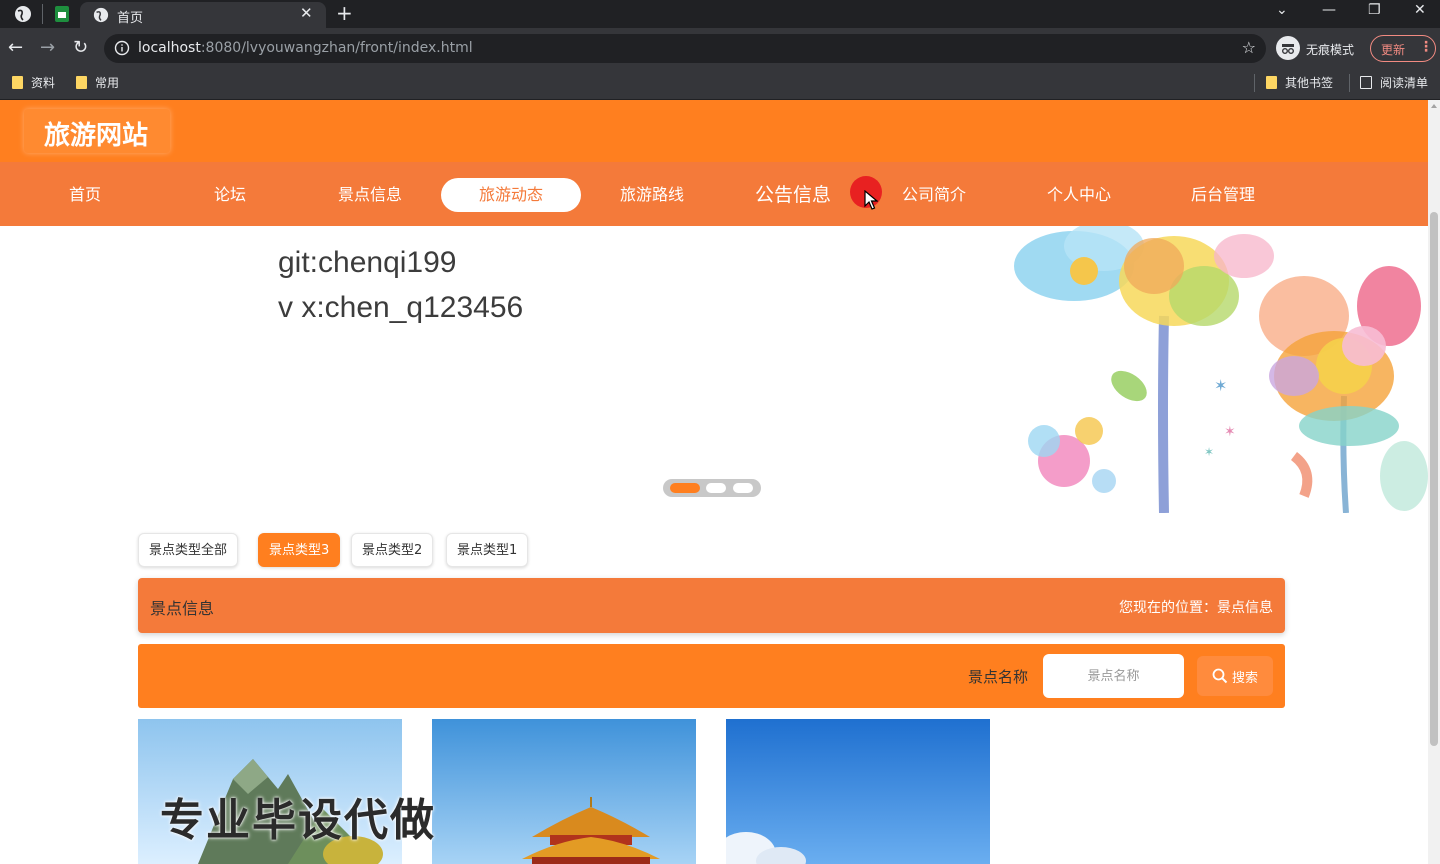  I want to click on search-button: 搜索, so click(1235, 676).